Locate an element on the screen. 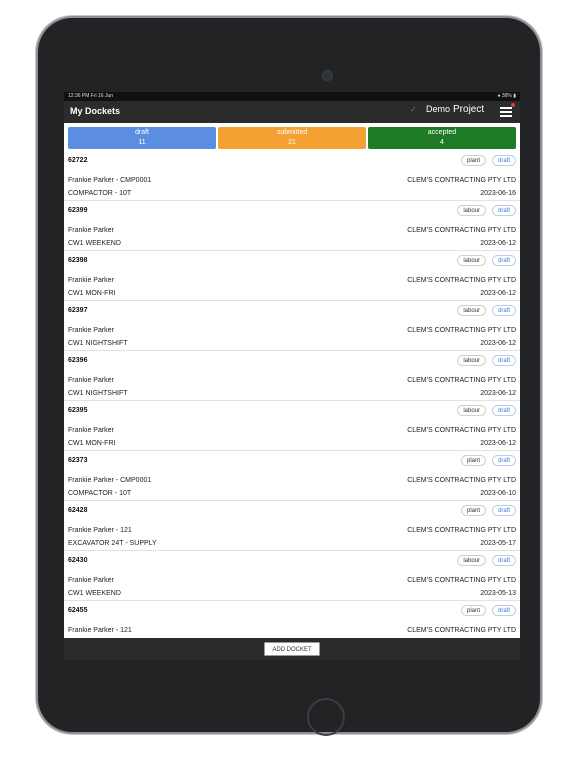 The image size is (576, 768). docket-date: 2023-06-10 is located at coordinates (498, 493).